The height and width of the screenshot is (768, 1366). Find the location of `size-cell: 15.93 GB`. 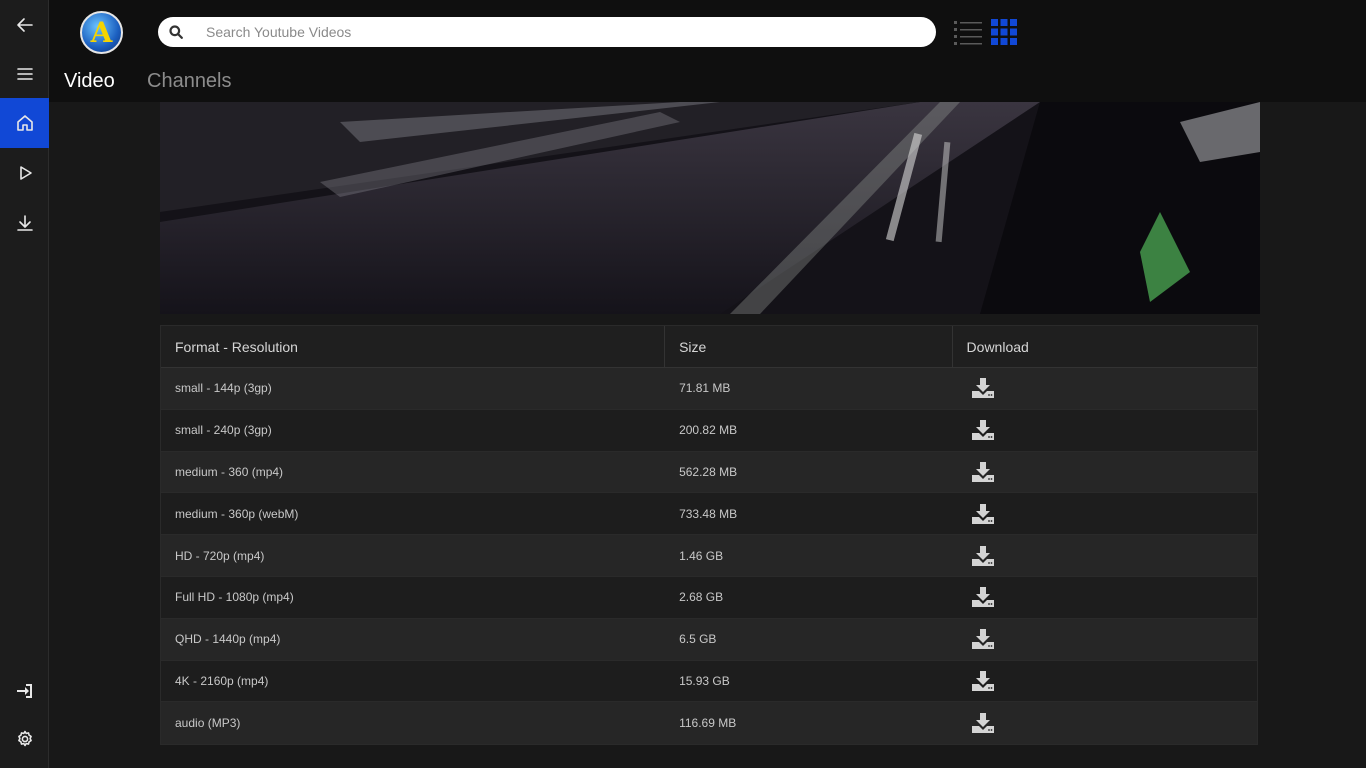

size-cell: 15.93 GB is located at coordinates (704, 680).